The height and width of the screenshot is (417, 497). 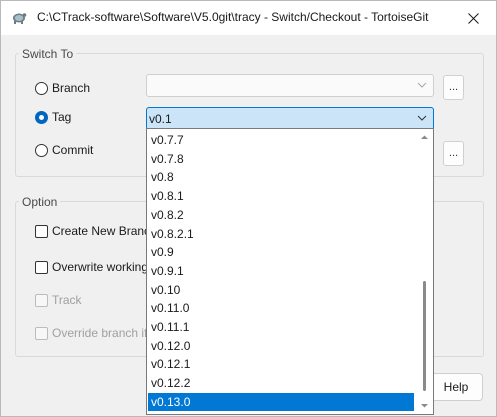 What do you see at coordinates (41, 333) in the screenshot?
I see `override-branch-box` at bounding box center [41, 333].